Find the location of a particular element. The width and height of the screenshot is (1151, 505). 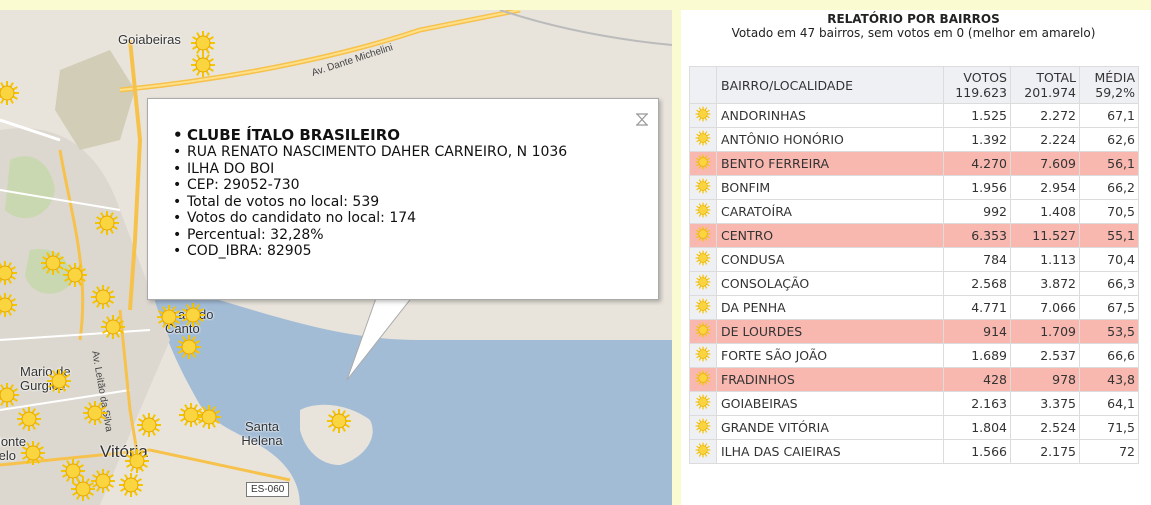

table-row: CARATOÍRA 992 1.408 70,5 is located at coordinates (914, 211).